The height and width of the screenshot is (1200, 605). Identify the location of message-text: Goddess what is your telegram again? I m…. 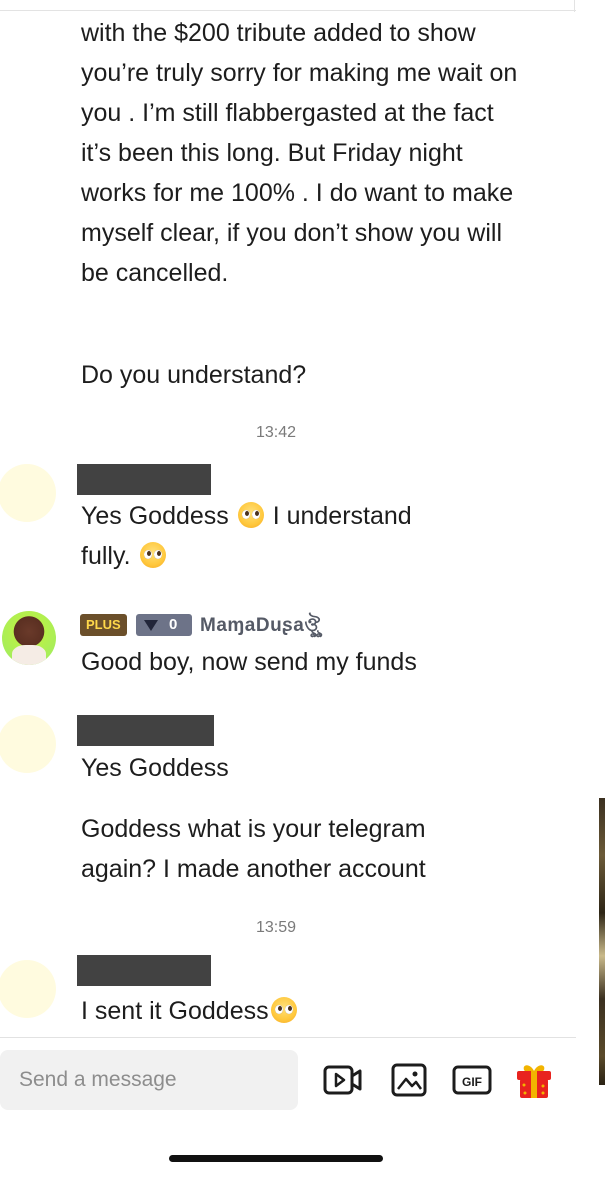
(253, 849).